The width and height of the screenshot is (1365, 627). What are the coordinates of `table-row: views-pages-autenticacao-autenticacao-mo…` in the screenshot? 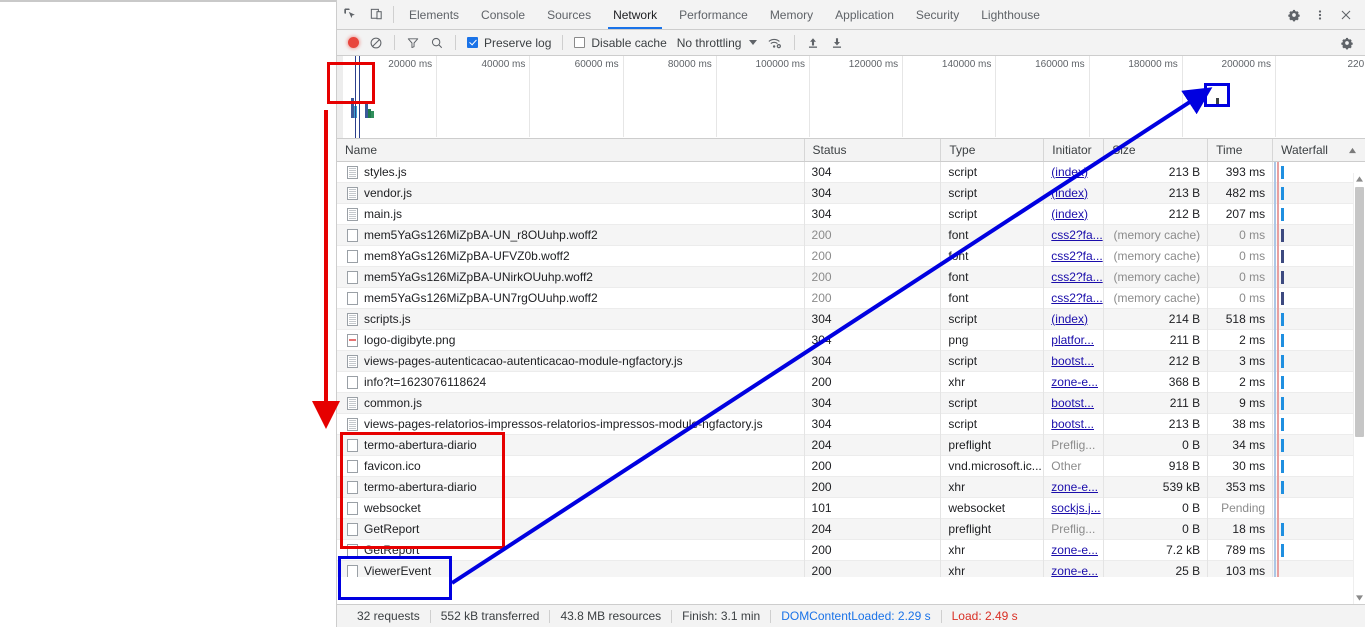 It's located at (851, 361).